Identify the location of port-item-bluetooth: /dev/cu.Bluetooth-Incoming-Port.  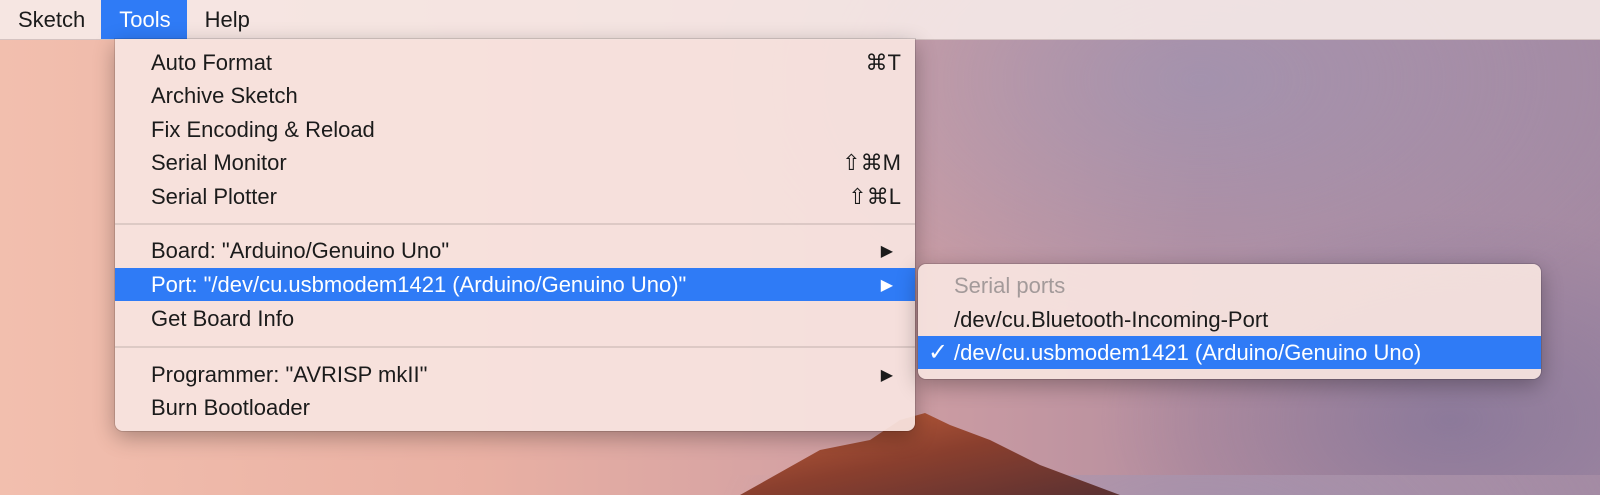
(1229, 319).